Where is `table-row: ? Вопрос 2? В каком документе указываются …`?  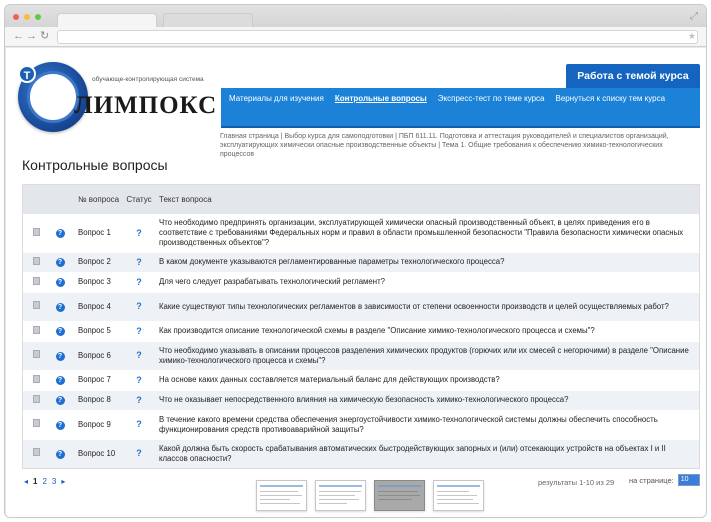 table-row: ? Вопрос 2? В каком документе указываются … is located at coordinates (361, 262).